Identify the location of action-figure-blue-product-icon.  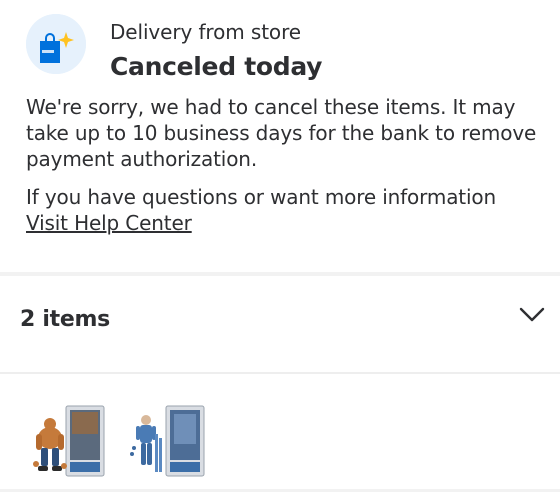
(167, 441).